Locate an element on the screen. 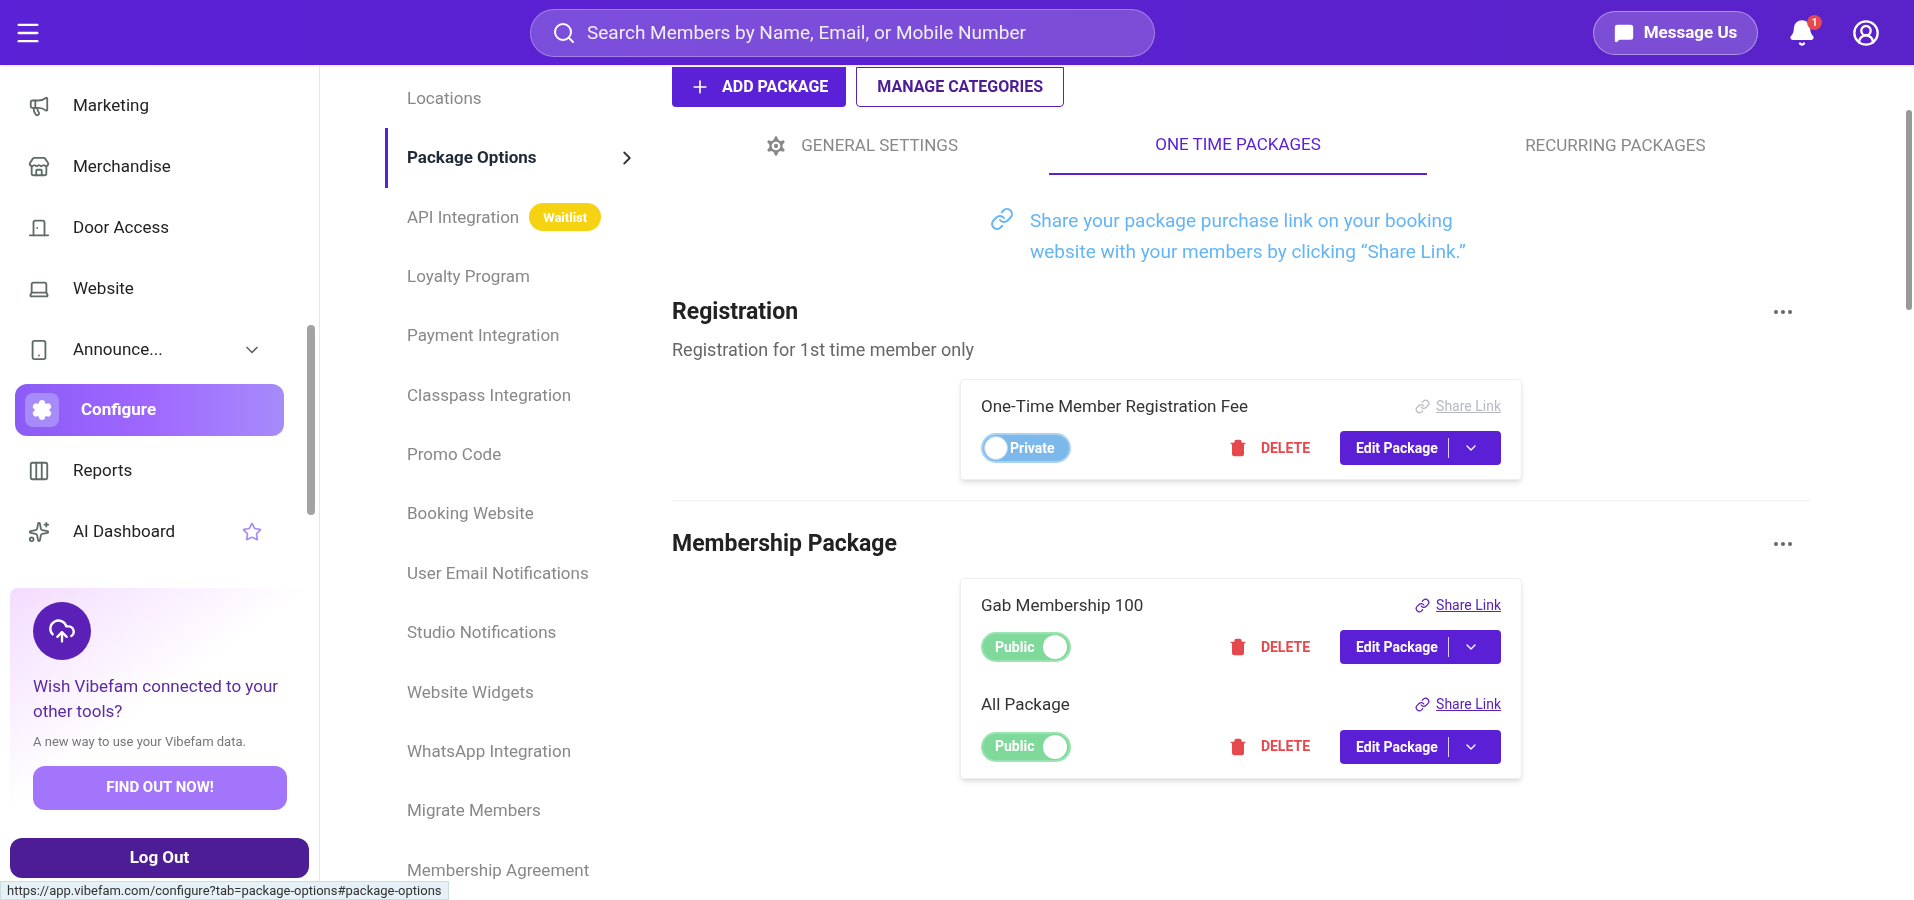  settings-menu-item: Package Options is located at coordinates (522, 158).